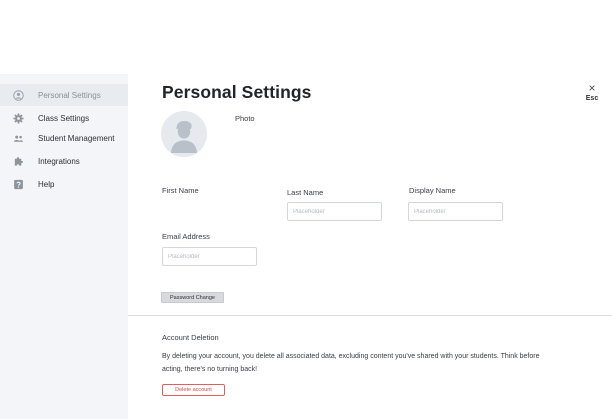 The width and height of the screenshot is (612, 419). I want to click on delete-account-button: Delete account, so click(193, 390).